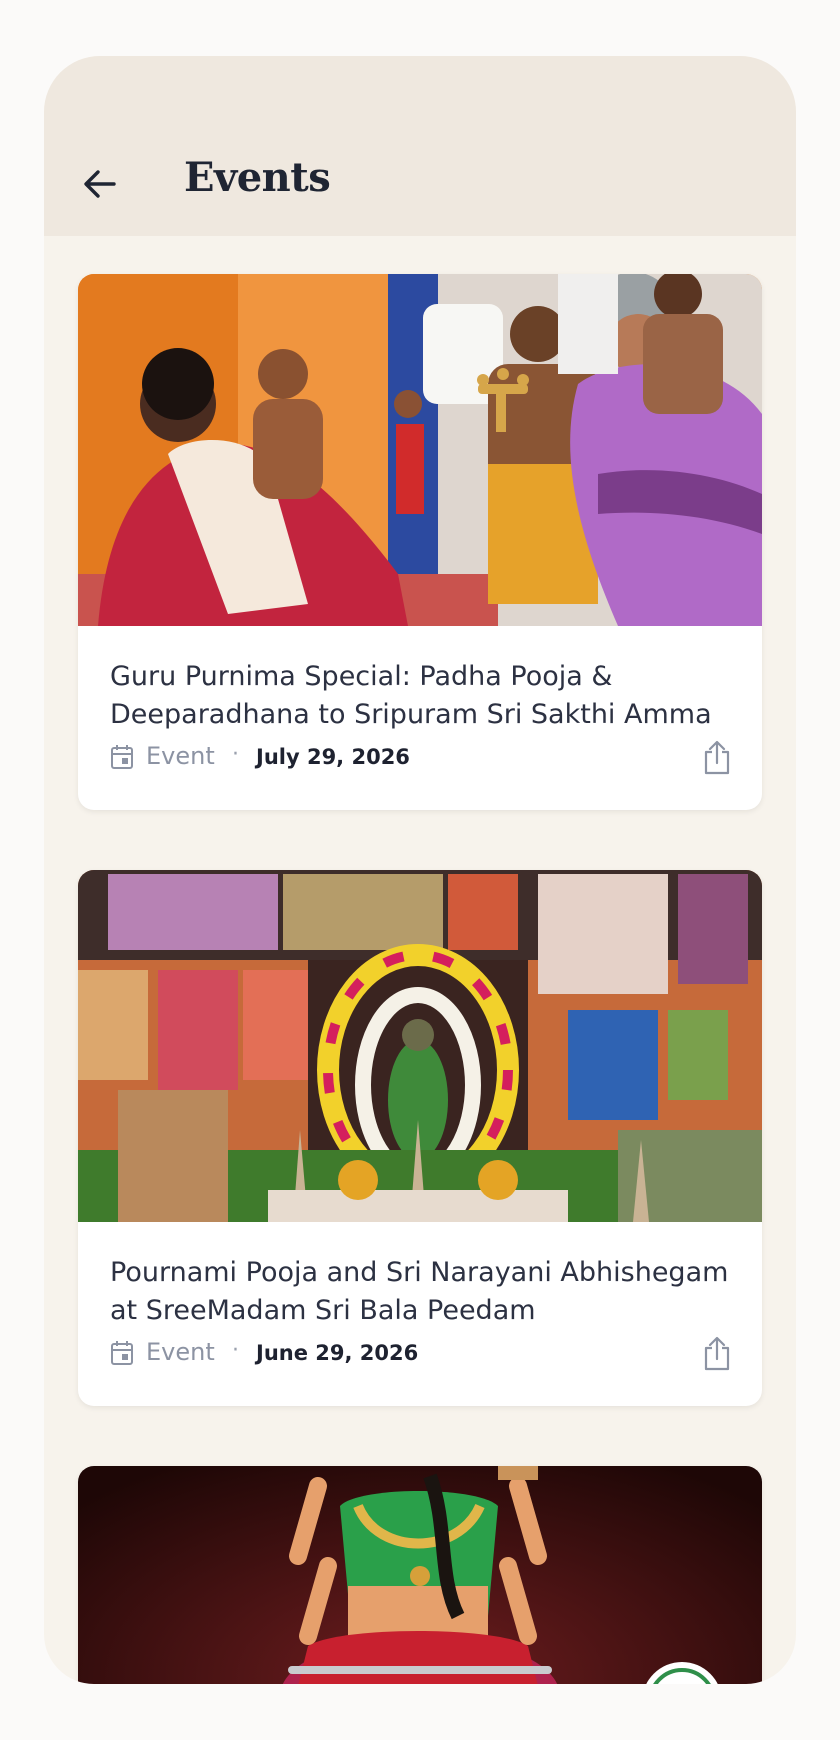 The image size is (840, 1740). What do you see at coordinates (420, 1670) in the screenshot?
I see `home-indicator` at bounding box center [420, 1670].